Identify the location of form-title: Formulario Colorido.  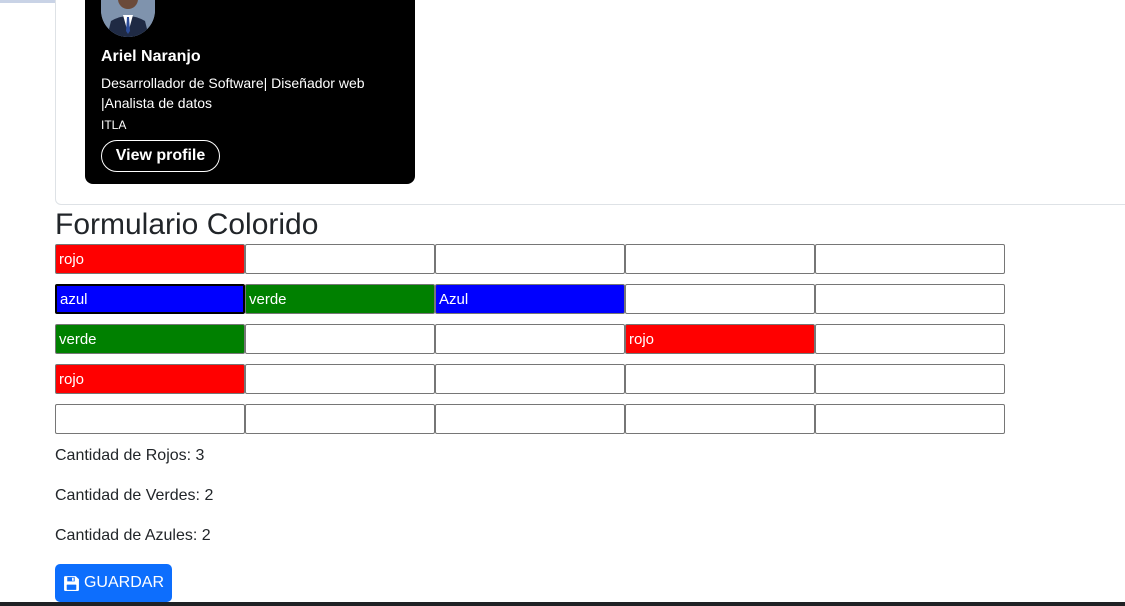
(187, 224).